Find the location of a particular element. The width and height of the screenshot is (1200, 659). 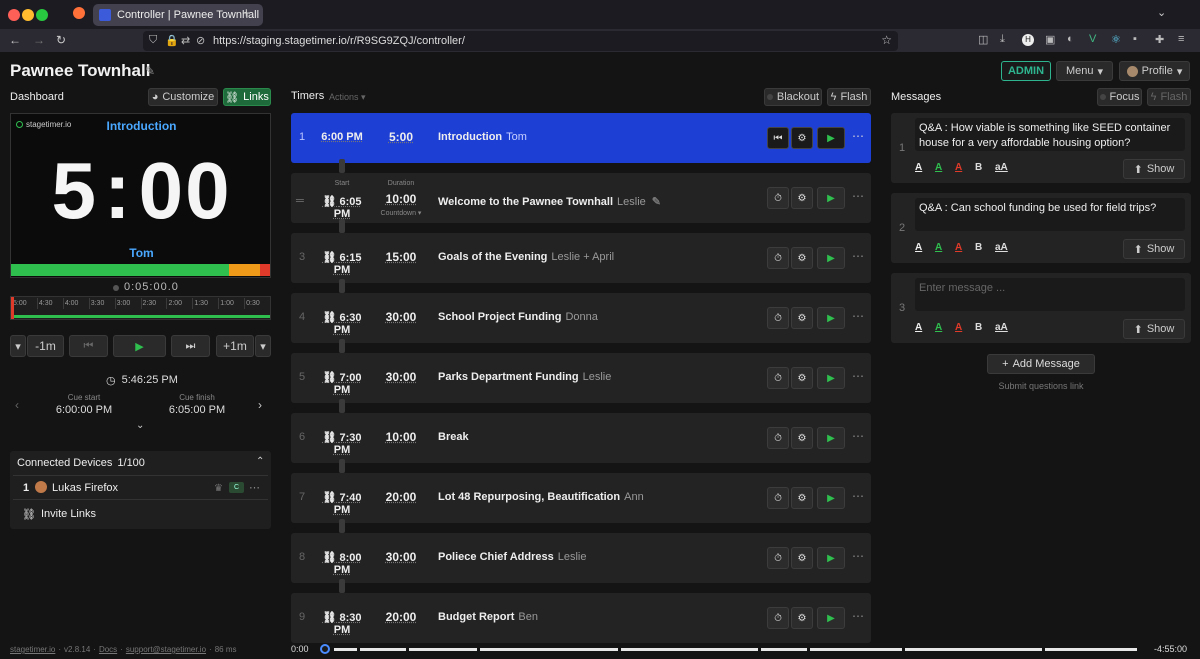

submit-questions-link: Submit questions link is located at coordinates (1041, 386).